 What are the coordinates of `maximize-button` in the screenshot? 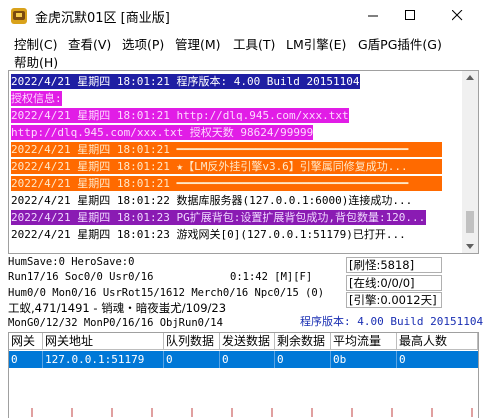 It's located at (410, 15).